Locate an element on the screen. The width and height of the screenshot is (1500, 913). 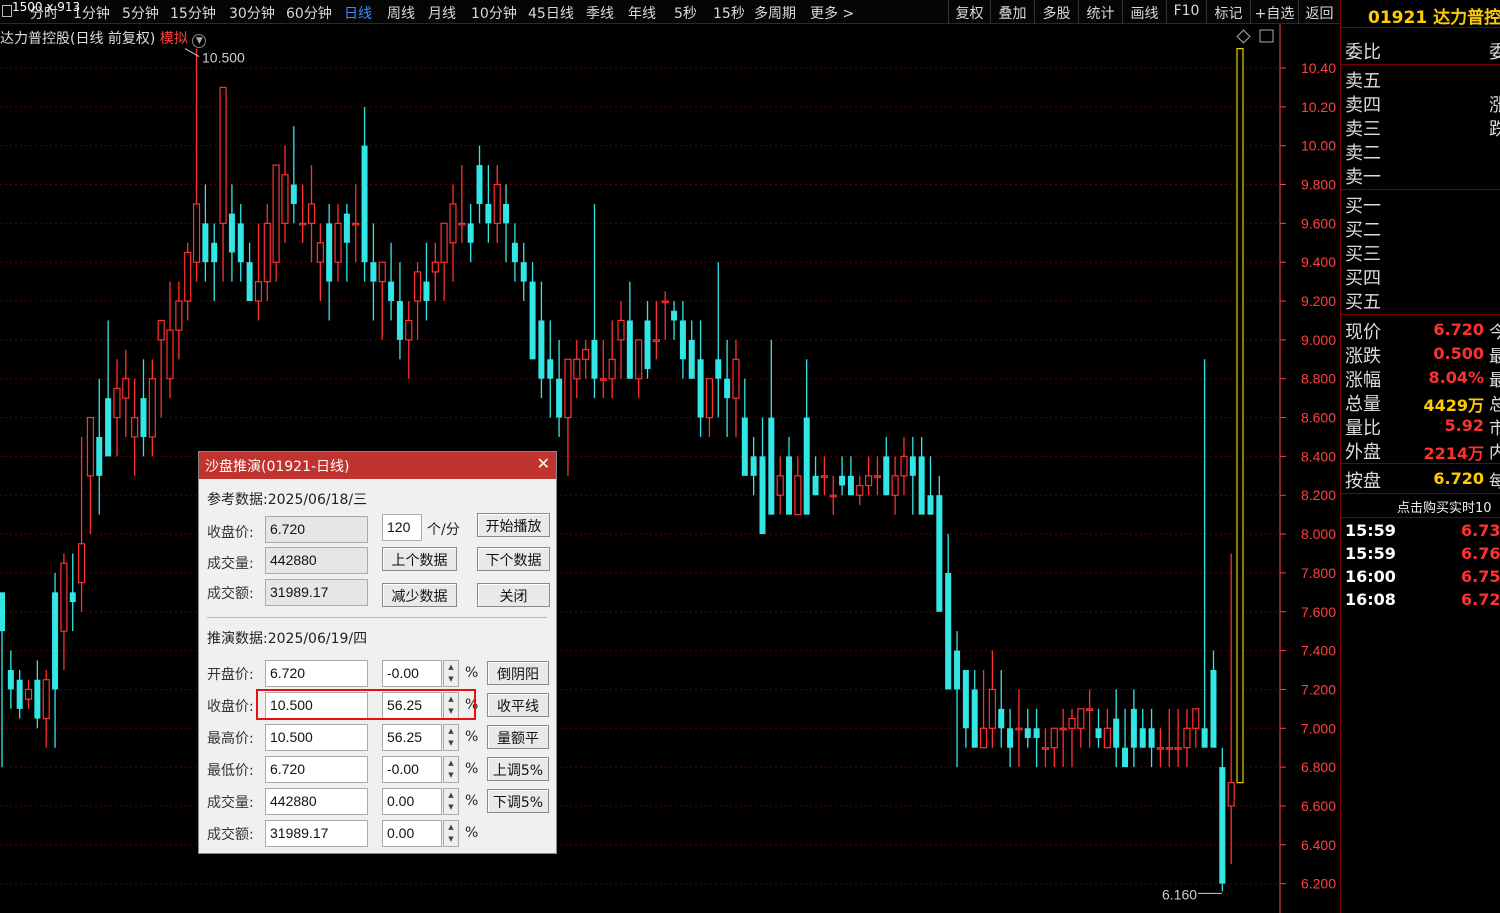
sim-value-input: 6.720 is located at coordinates (316, 769).